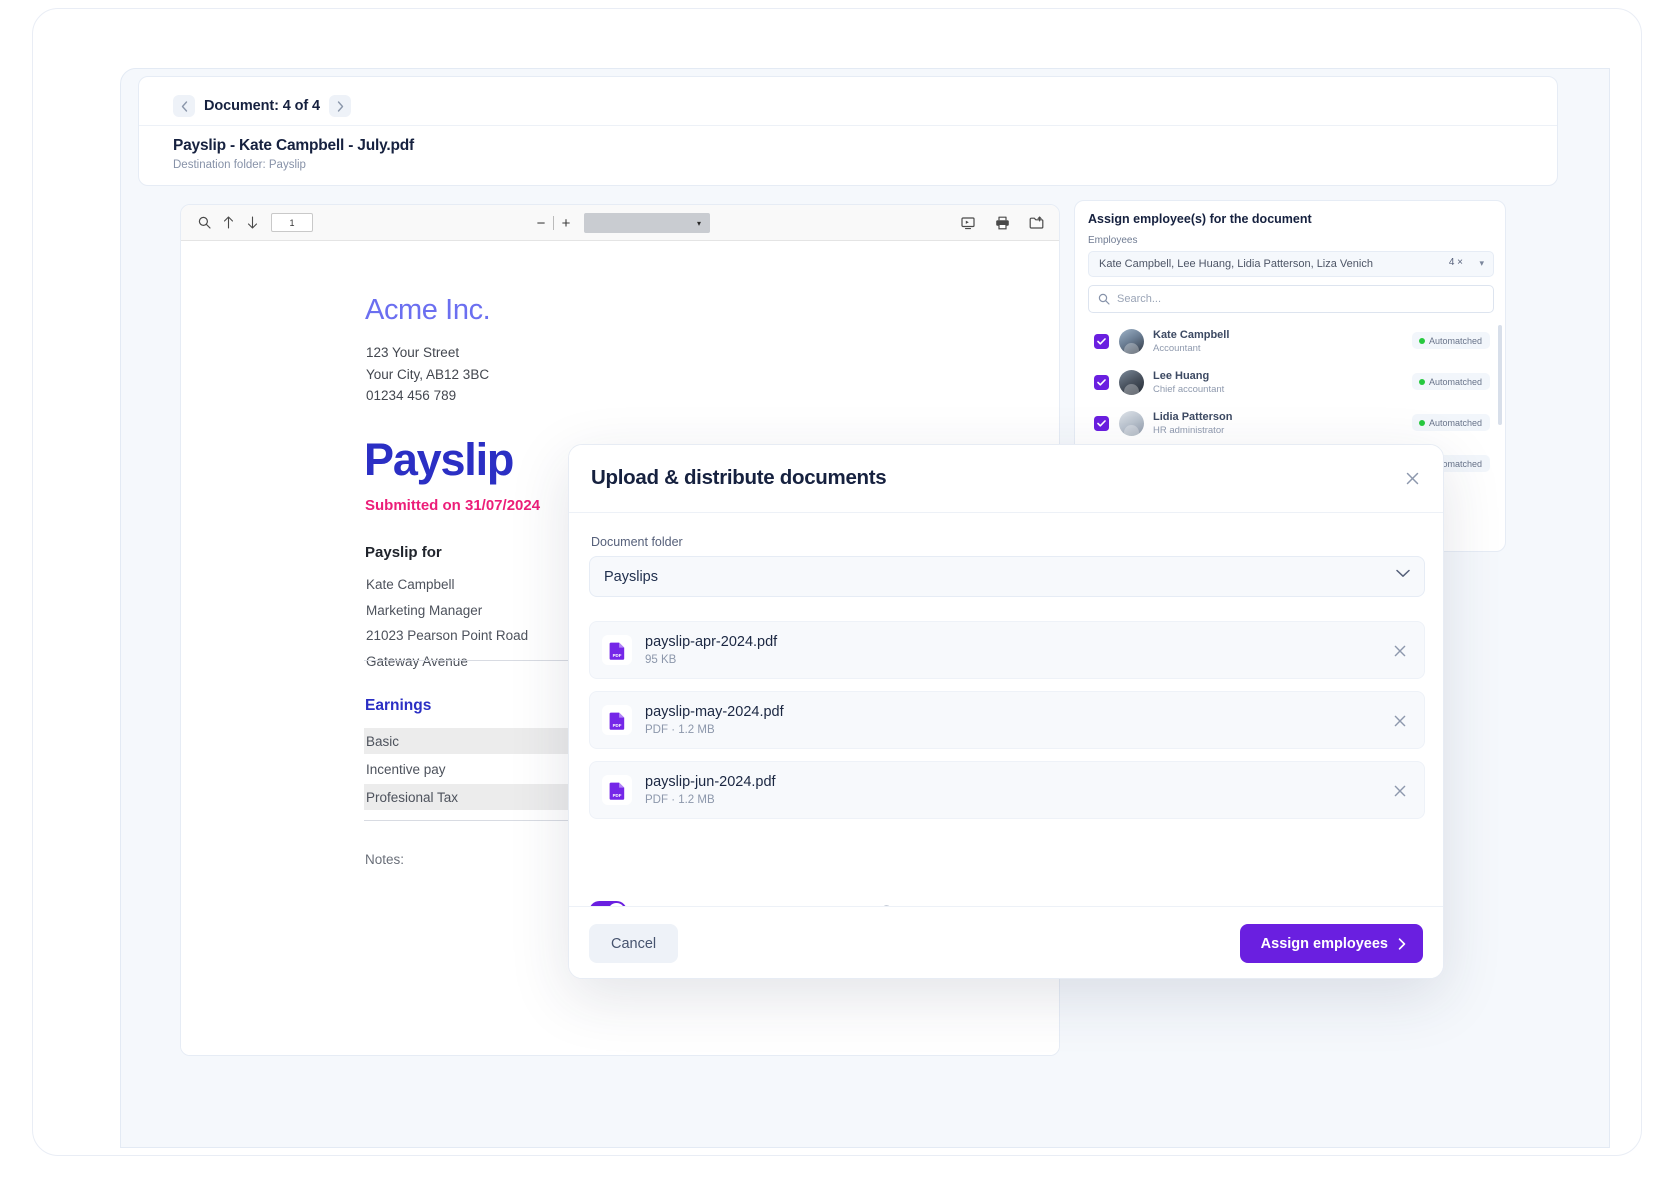 The height and width of the screenshot is (1201, 1674). I want to click on printer-icon, so click(1002, 223).